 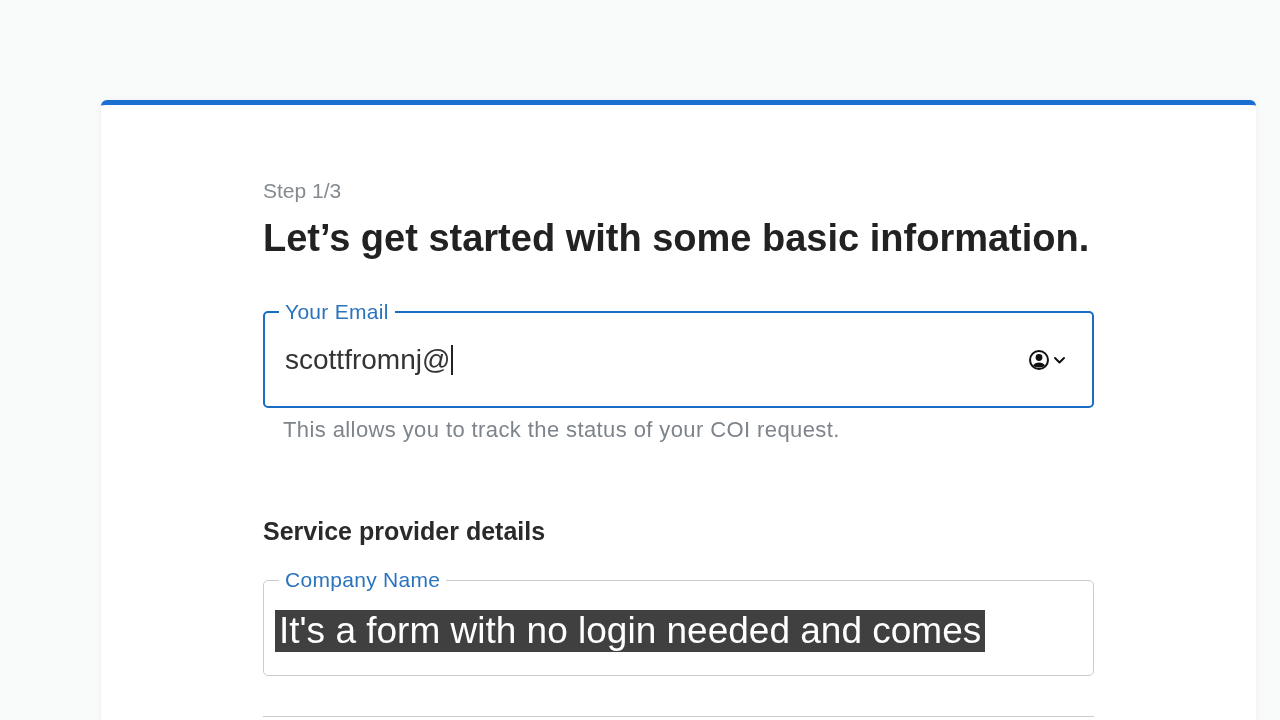 I want to click on helper-text: This allows you to track the status of your COI request., so click(x=562, y=430).